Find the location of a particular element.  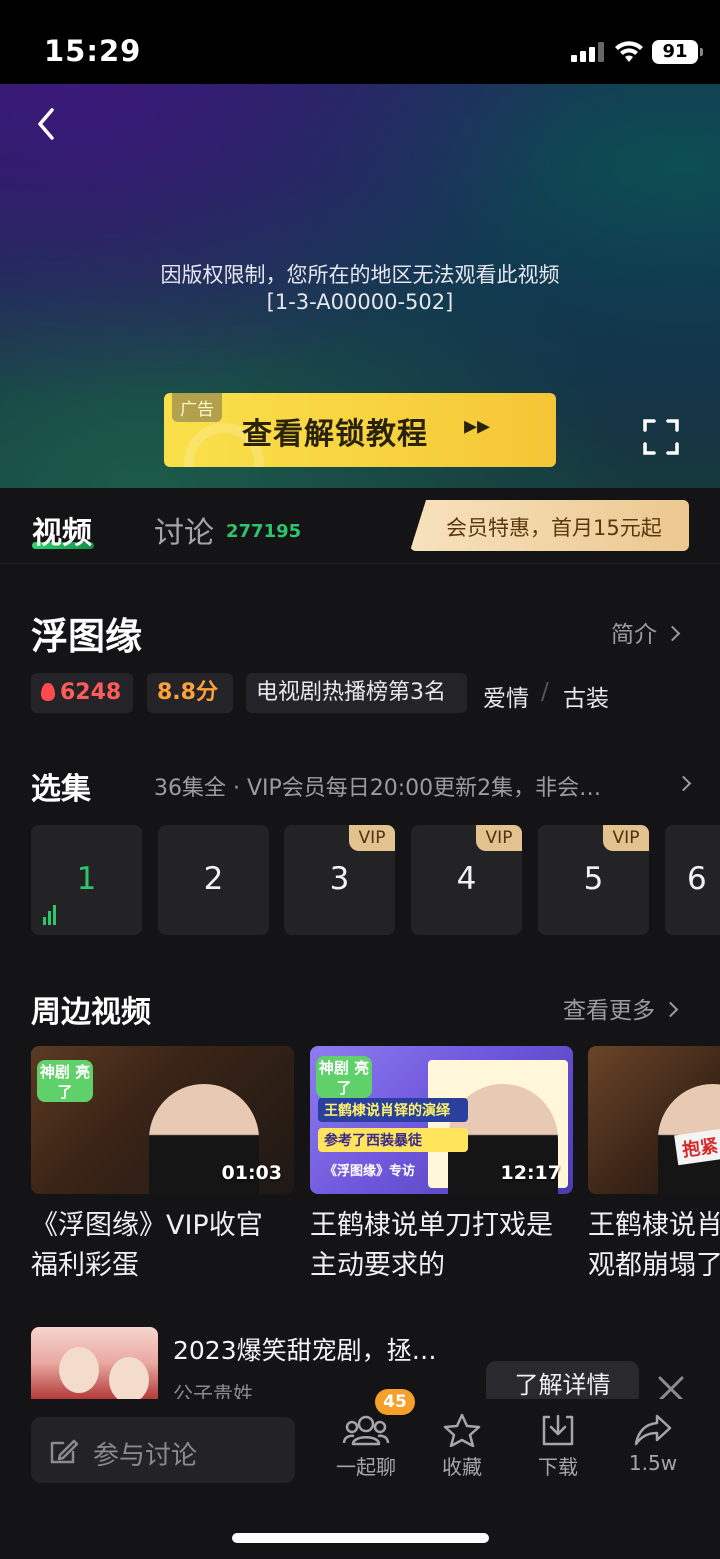

episode-number: 3 is located at coordinates (339, 879).